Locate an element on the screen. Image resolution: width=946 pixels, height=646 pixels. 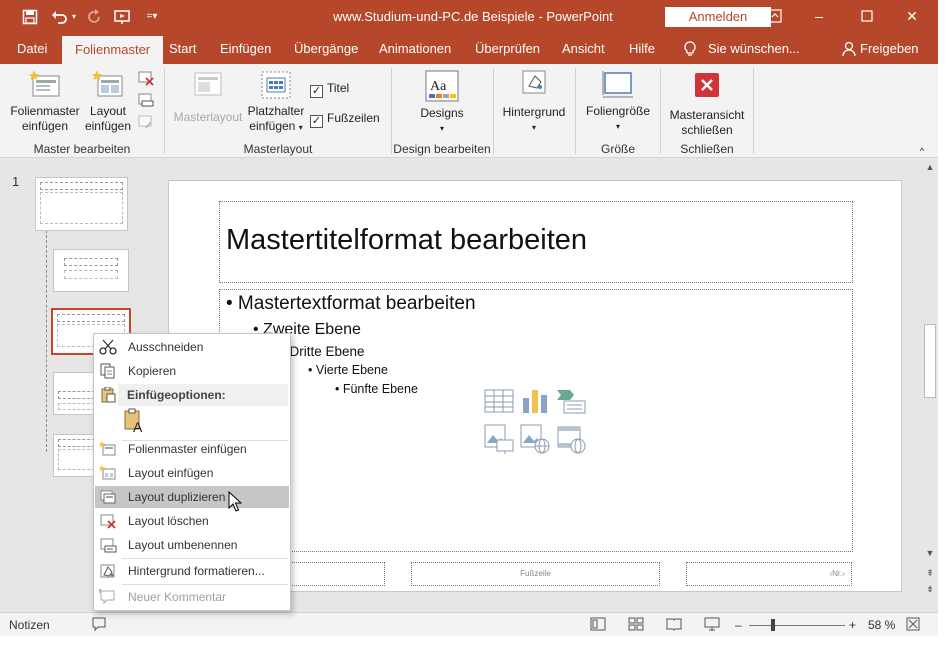
lightbulb-icon is located at coordinates (690, 49).